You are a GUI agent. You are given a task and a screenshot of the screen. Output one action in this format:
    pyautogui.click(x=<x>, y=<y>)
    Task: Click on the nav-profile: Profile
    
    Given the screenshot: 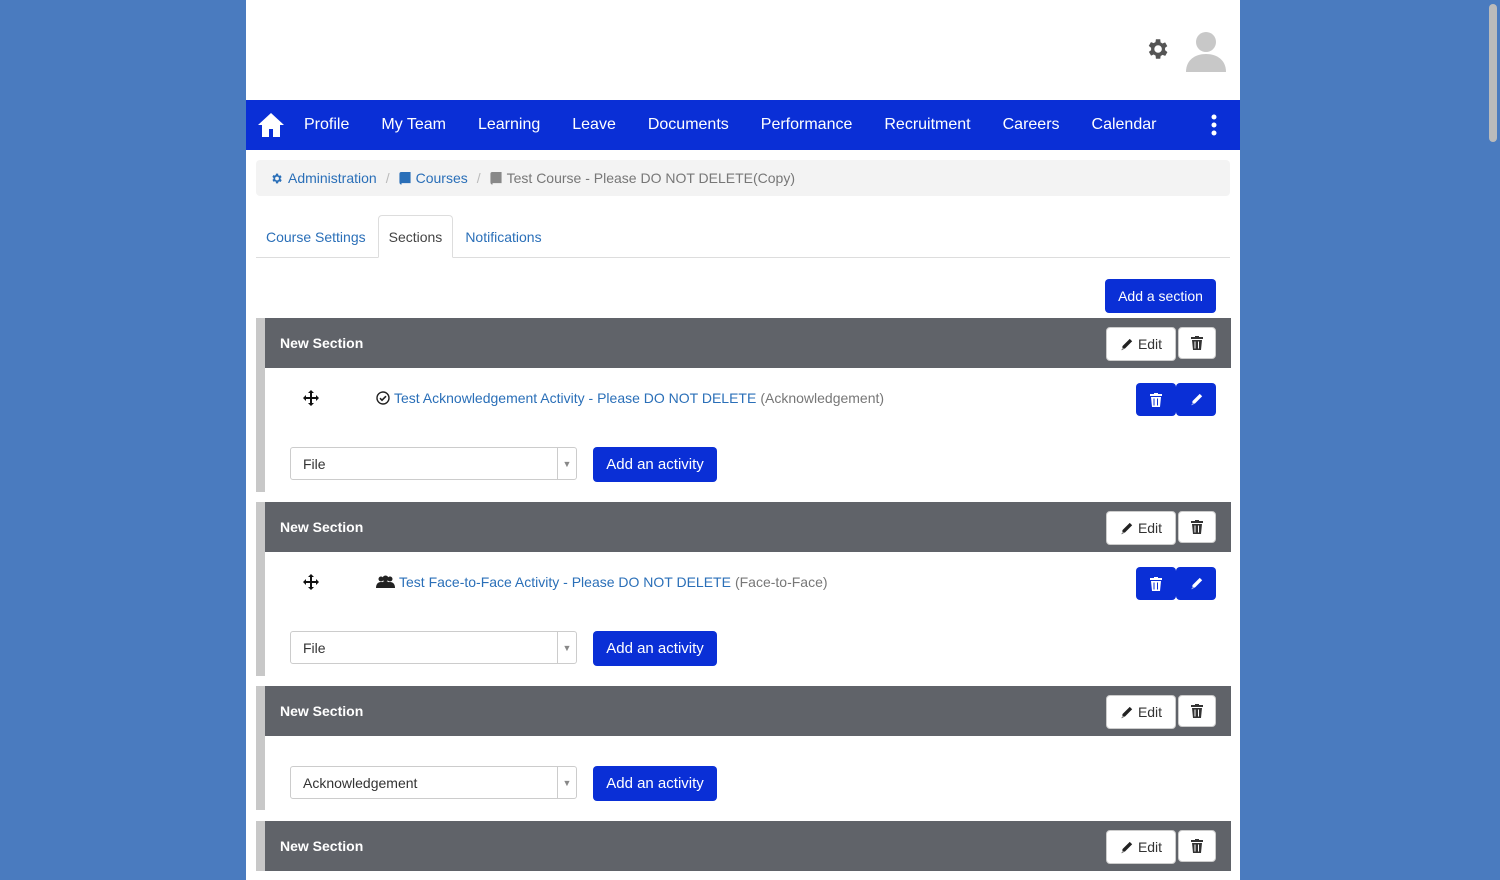 What is the action you would take?
    pyautogui.click(x=326, y=125)
    